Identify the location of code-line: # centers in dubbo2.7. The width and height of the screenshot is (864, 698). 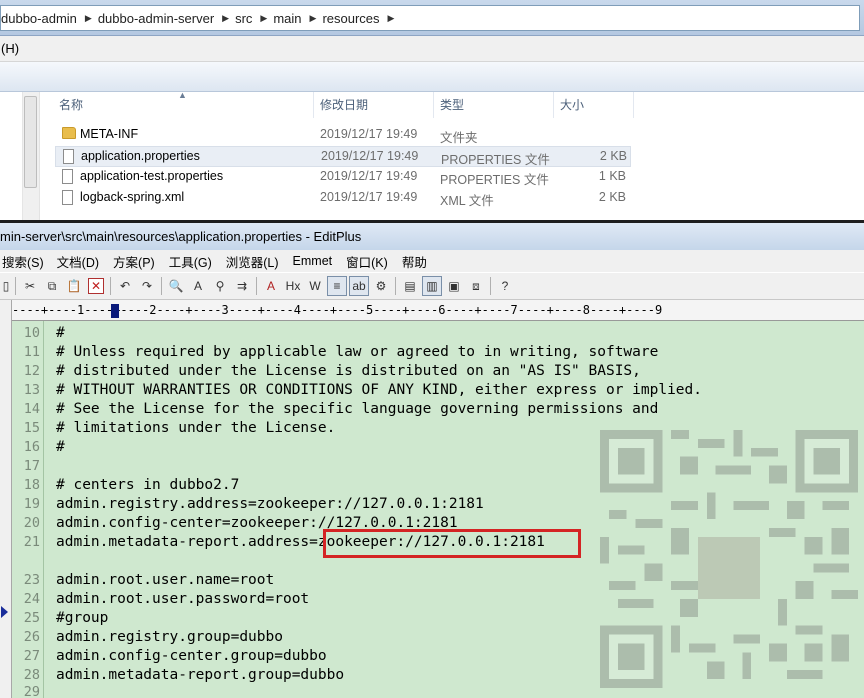
(147, 485).